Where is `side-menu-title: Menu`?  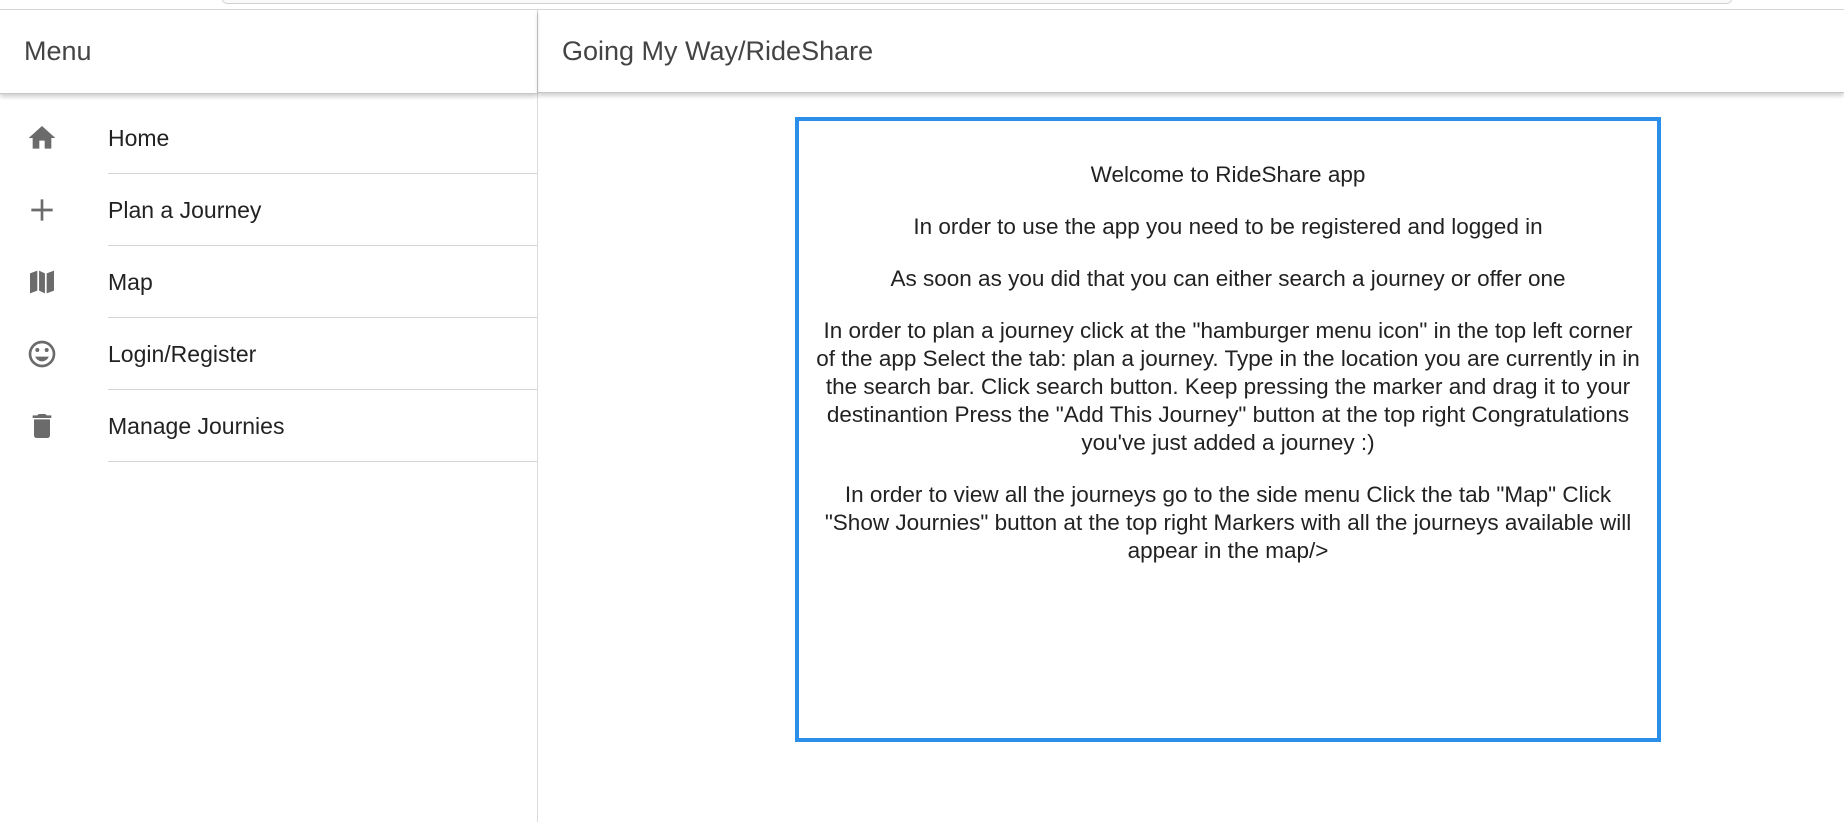
side-menu-title: Menu is located at coordinates (268, 52).